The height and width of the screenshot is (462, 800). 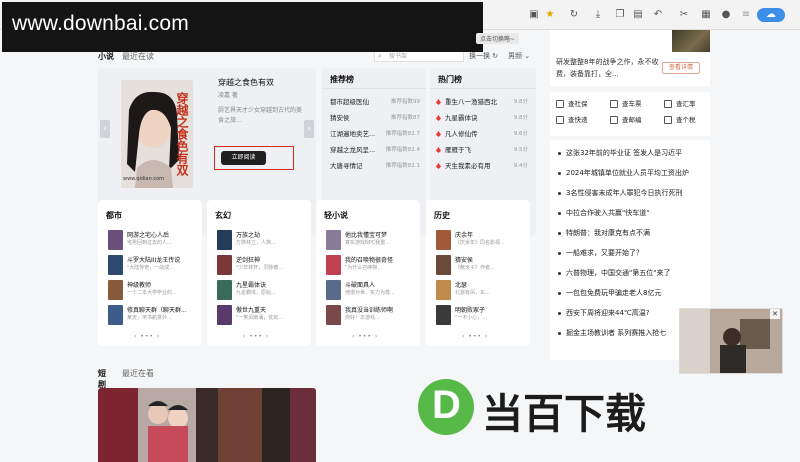 What do you see at coordinates (102, 379) in the screenshot?
I see `shorts-title: 短剧` at bounding box center [102, 379].